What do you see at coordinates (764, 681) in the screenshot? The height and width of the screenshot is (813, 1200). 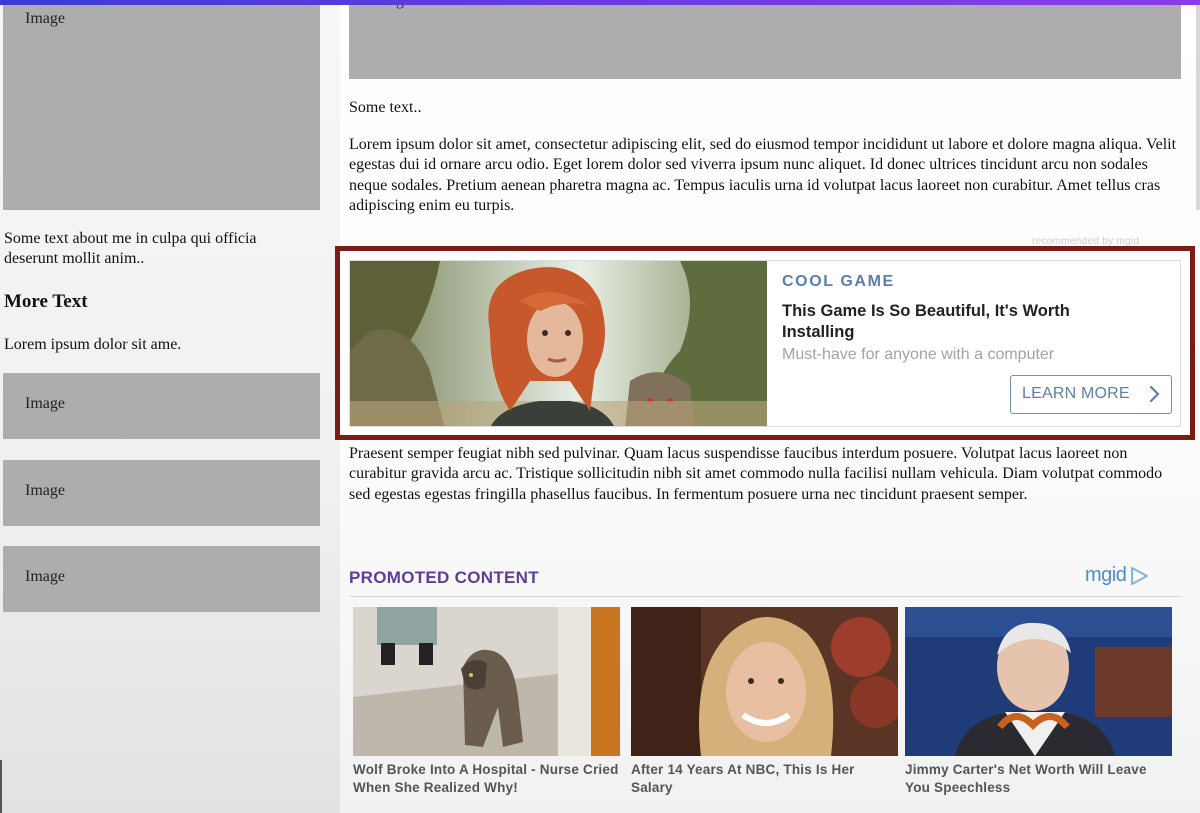 I see `smiling-woman-image` at bounding box center [764, 681].